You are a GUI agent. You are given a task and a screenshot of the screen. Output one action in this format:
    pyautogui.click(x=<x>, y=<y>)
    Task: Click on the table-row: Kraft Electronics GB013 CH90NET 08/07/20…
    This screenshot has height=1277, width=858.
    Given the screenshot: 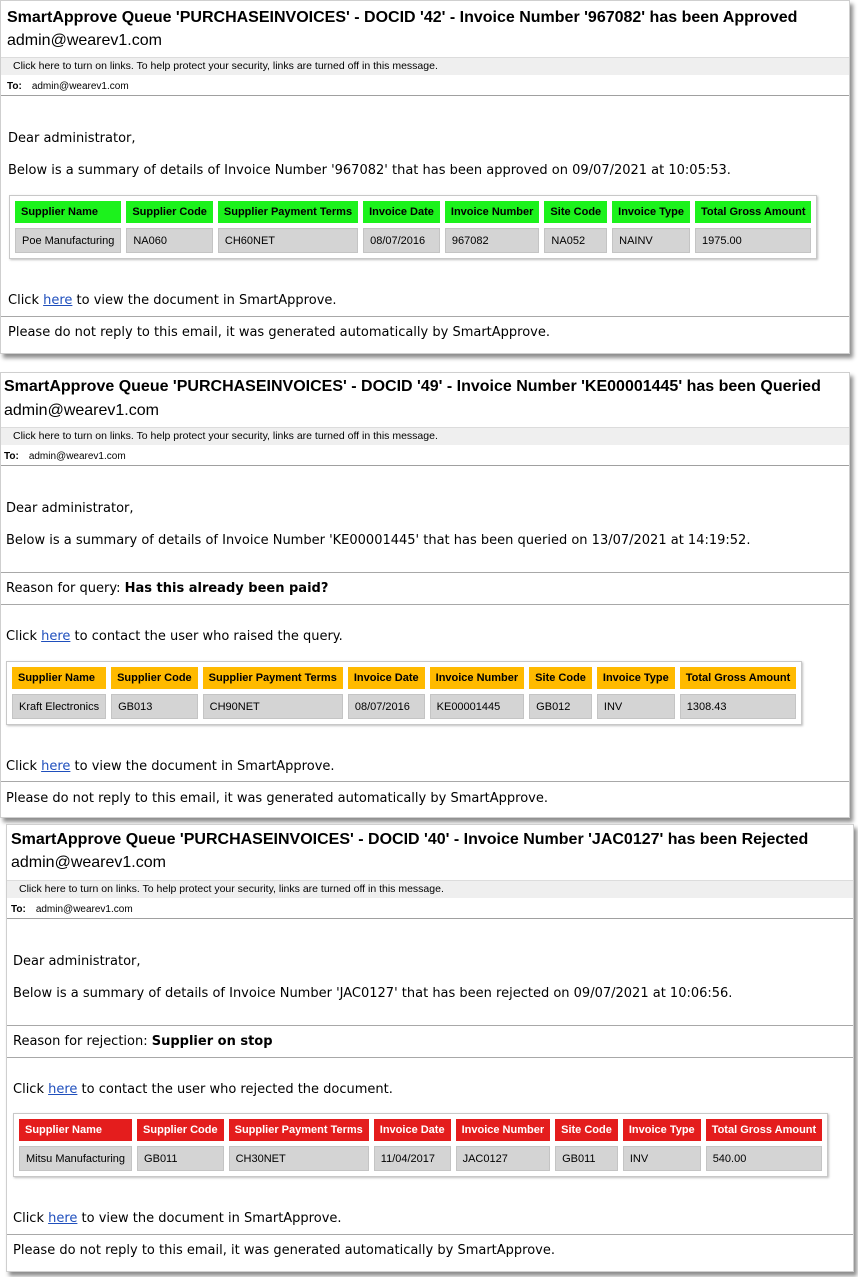 What is the action you would take?
    pyautogui.click(x=404, y=706)
    